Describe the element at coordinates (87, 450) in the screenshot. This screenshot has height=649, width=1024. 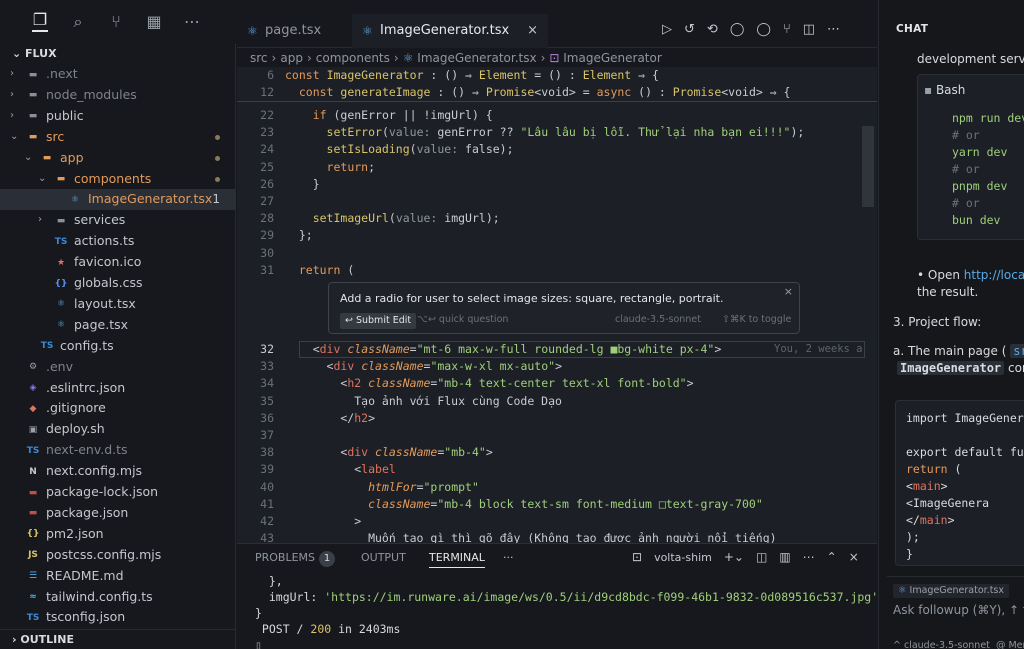
I see `tree-item-label: next-env.d.ts` at that location.